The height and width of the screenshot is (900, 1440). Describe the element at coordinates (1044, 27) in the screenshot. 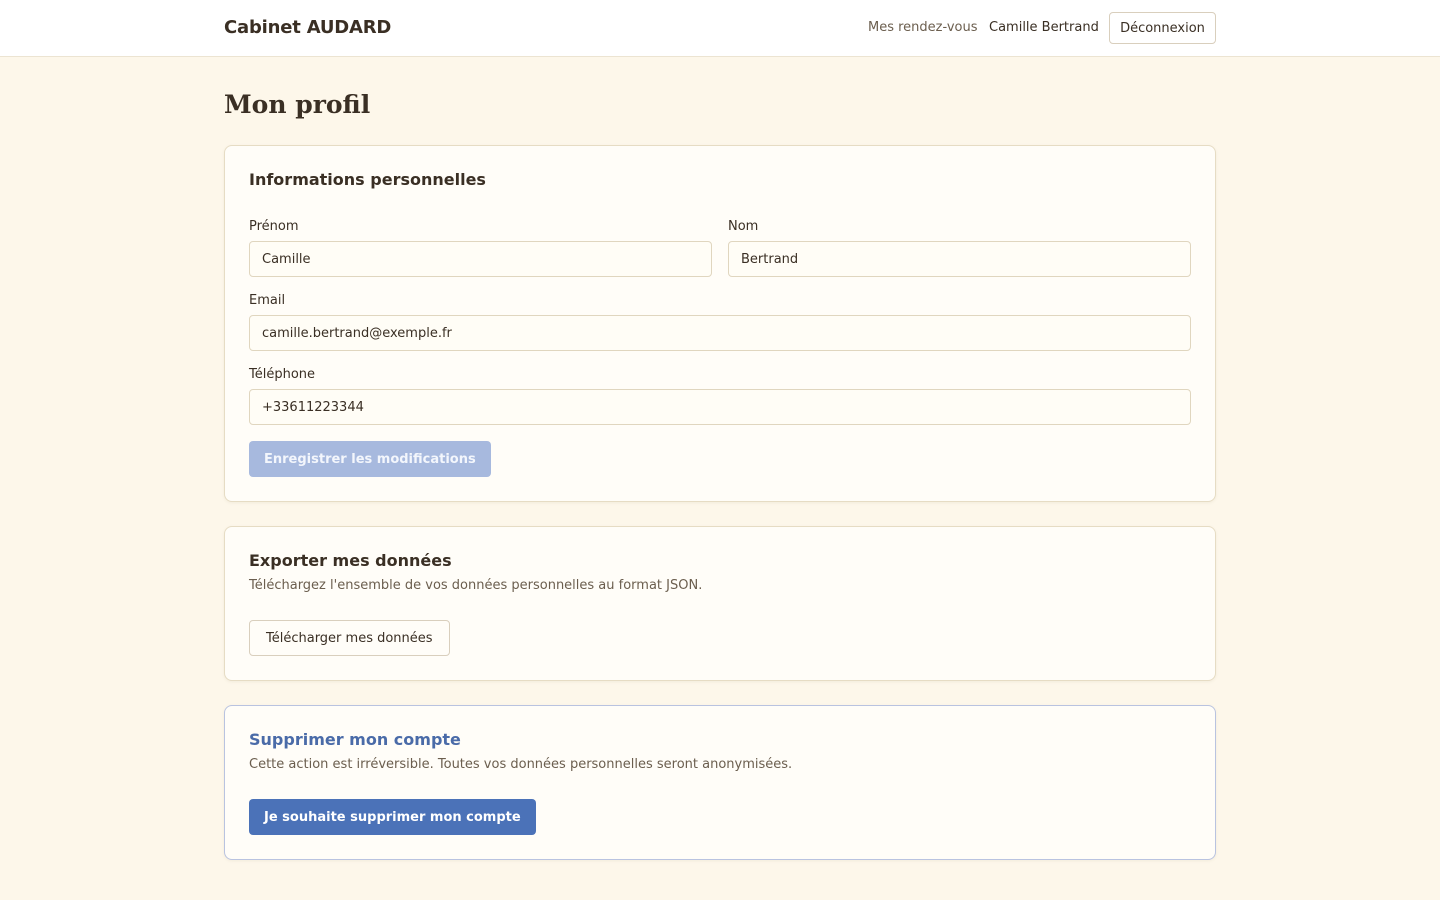

I see `current-user-name: Camille Bertrand` at that location.